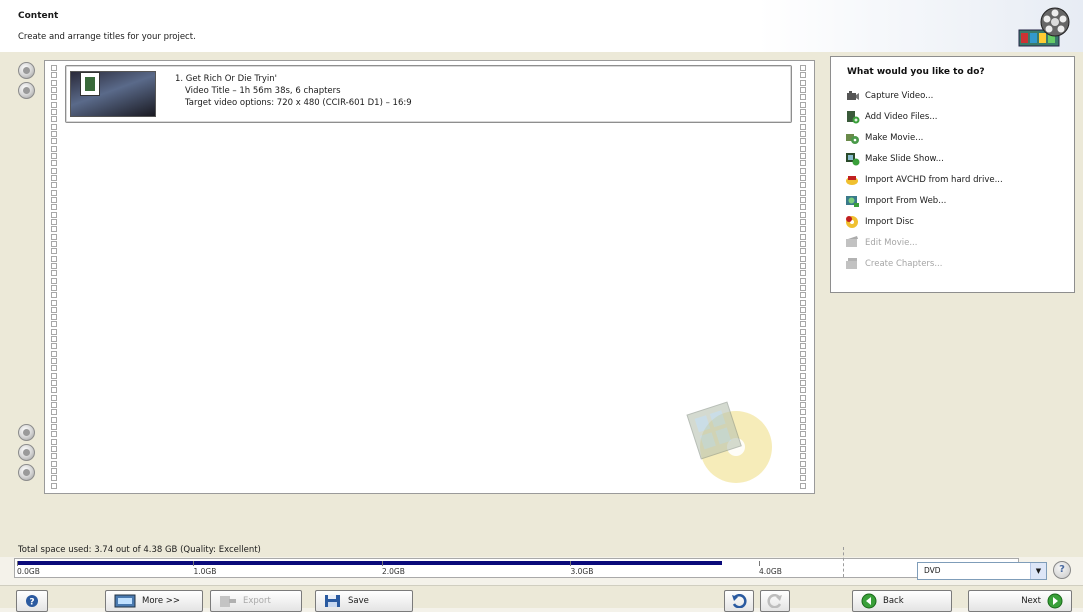  What do you see at coordinates (729, 442) in the screenshot?
I see `disc-watermark-icon` at bounding box center [729, 442].